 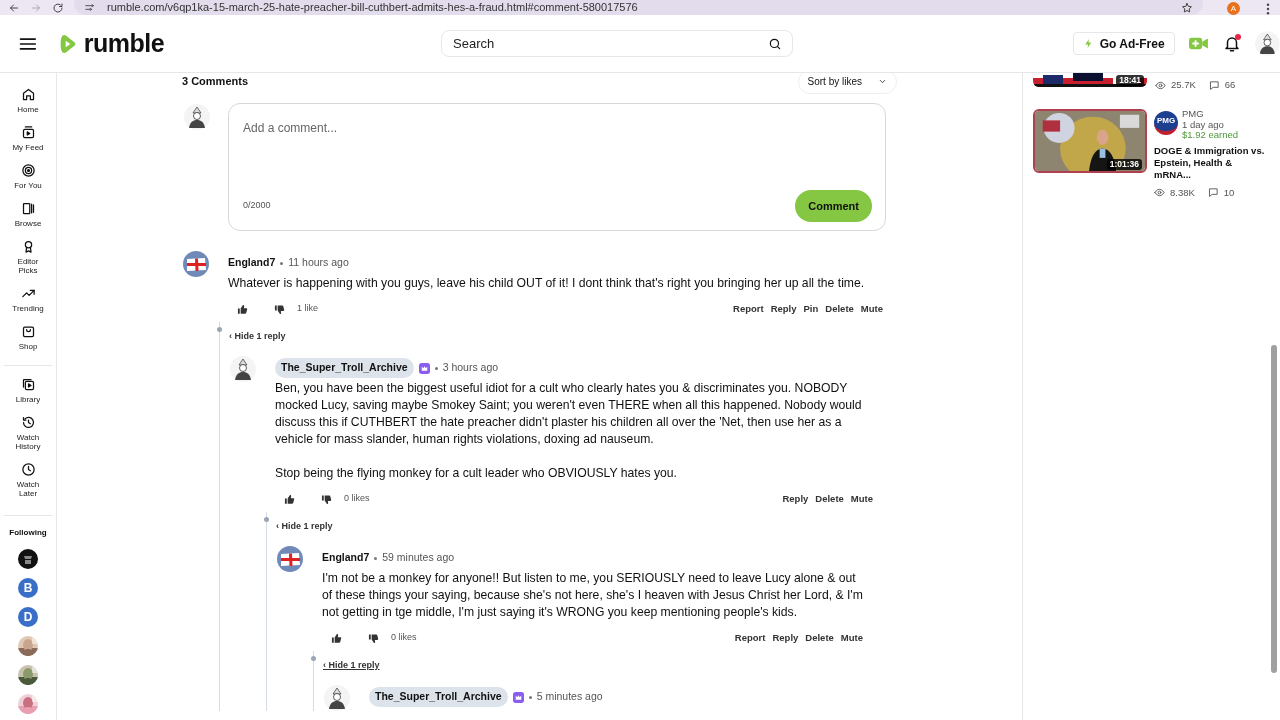 I want to click on search-icon, so click(x=774, y=44).